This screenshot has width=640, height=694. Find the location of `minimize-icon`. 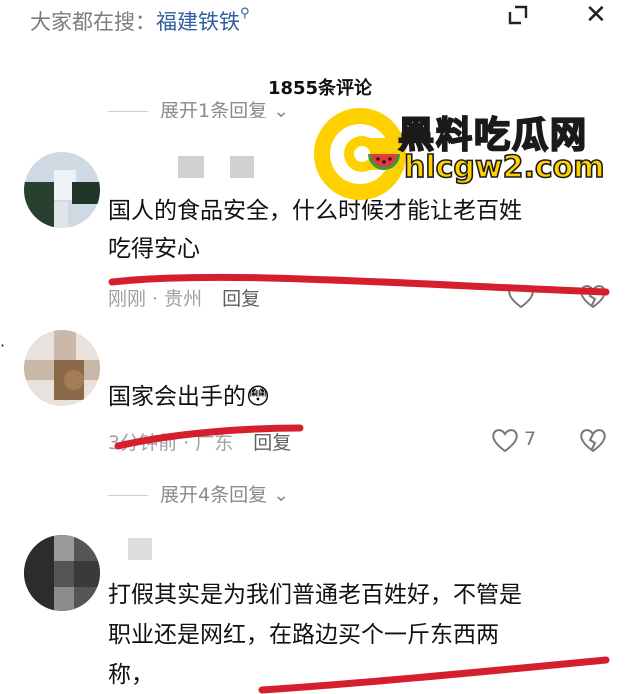

minimize-icon is located at coordinates (518, 15).